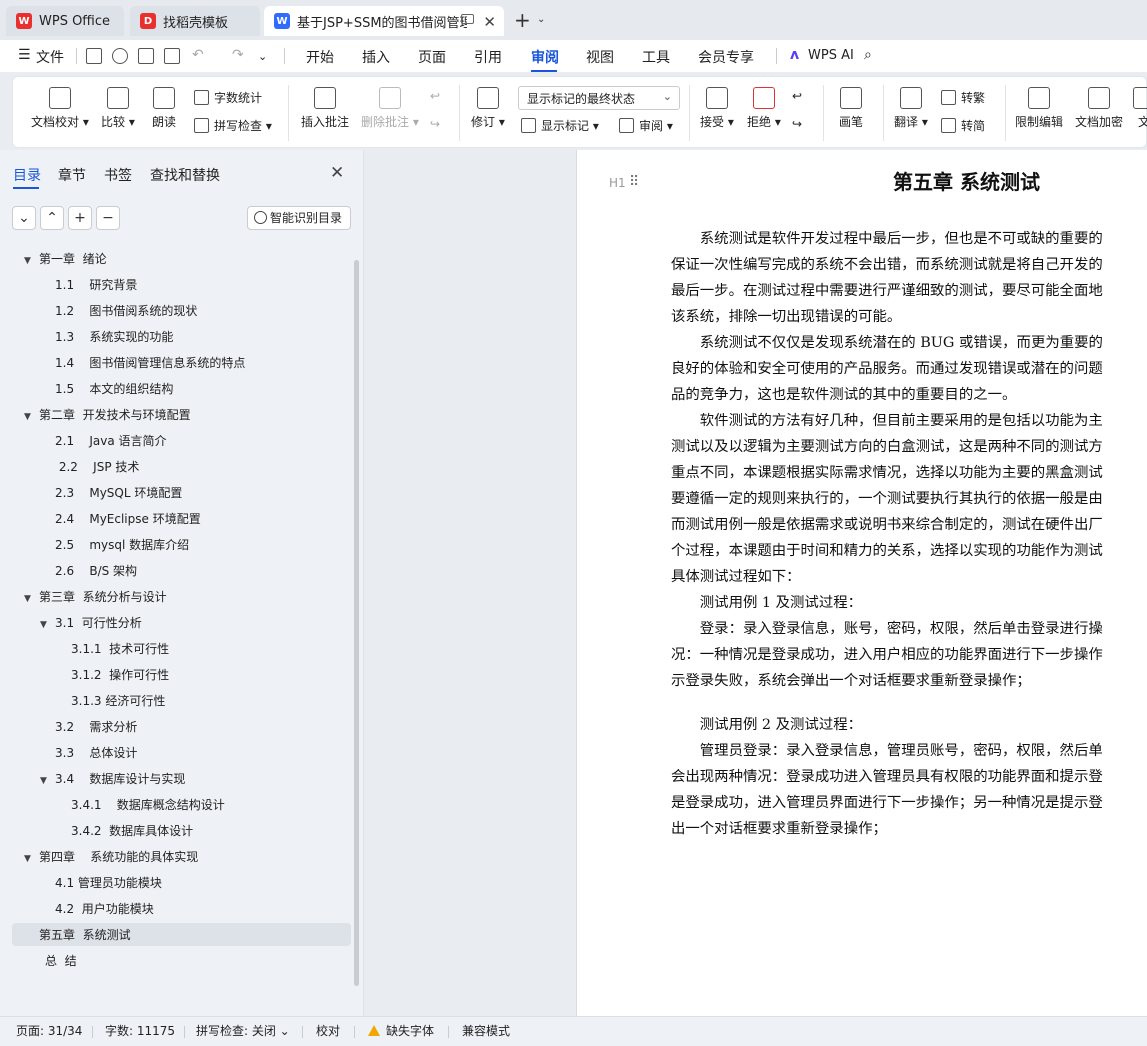 The image size is (1147, 1046). What do you see at coordinates (172, 56) in the screenshot?
I see `print-preview-icon` at bounding box center [172, 56].